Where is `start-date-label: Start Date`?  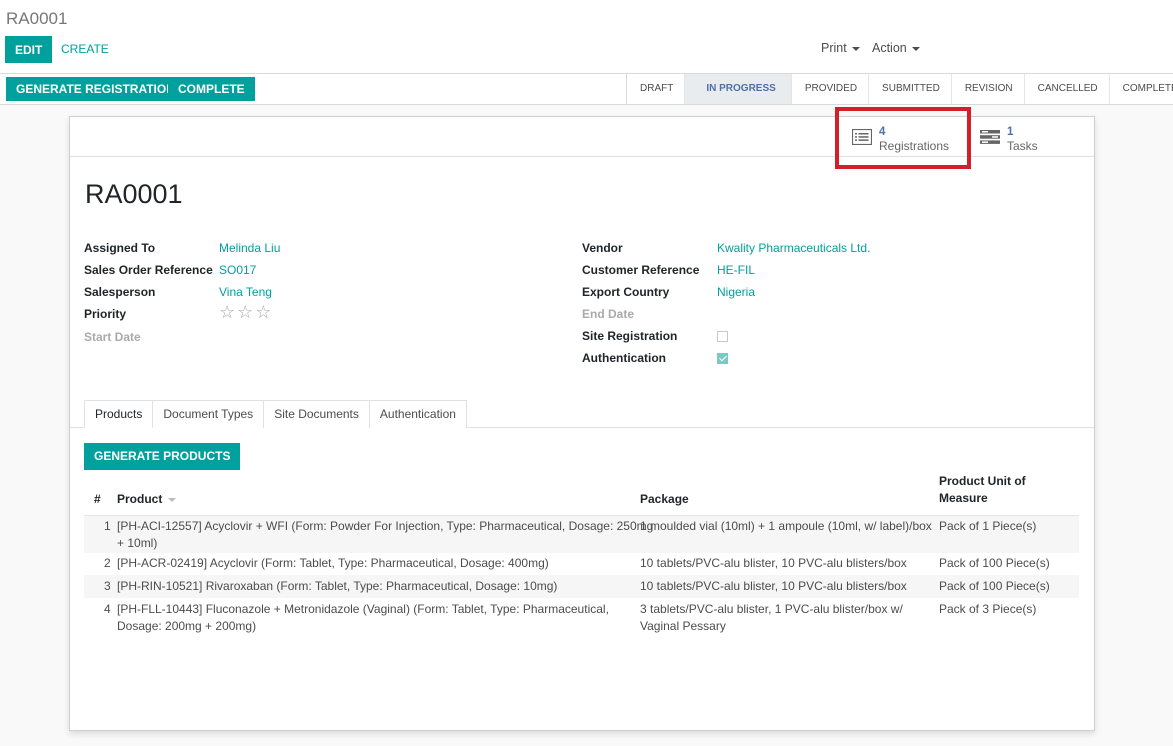 start-date-label: Start Date is located at coordinates (112, 337).